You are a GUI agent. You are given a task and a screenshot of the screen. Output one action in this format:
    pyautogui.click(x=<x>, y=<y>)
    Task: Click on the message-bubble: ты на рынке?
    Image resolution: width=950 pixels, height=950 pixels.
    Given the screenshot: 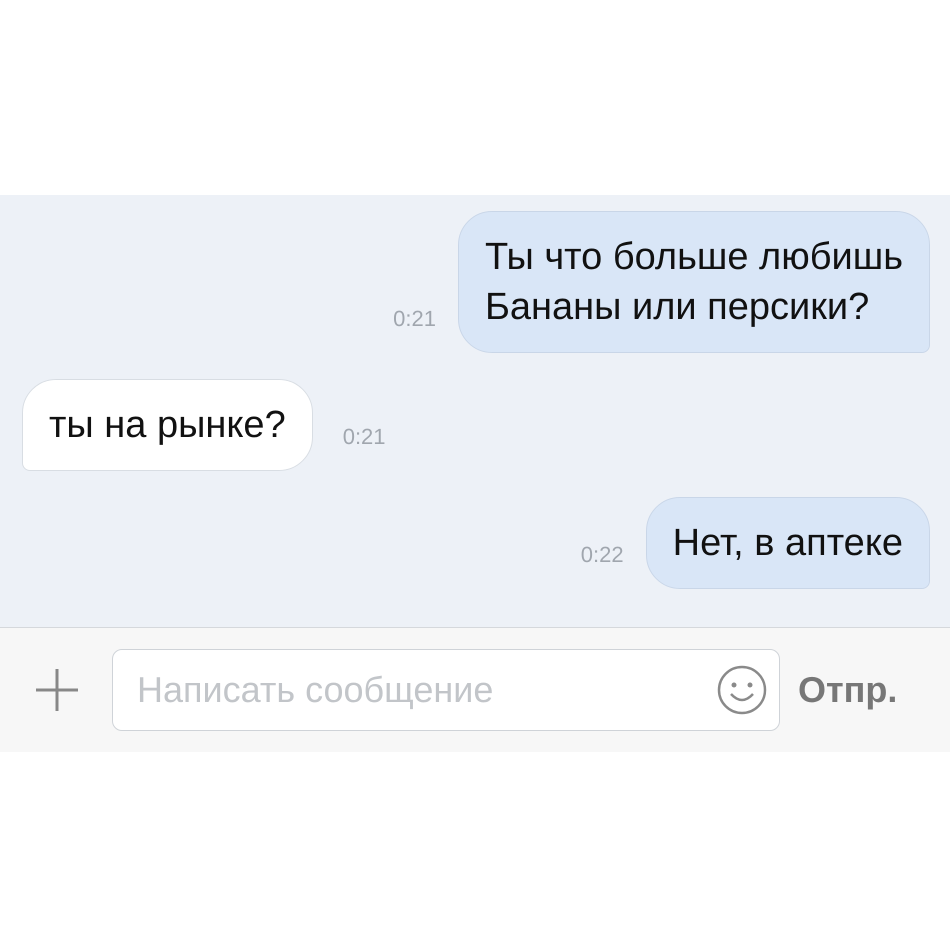 What is the action you would take?
    pyautogui.click(x=167, y=425)
    